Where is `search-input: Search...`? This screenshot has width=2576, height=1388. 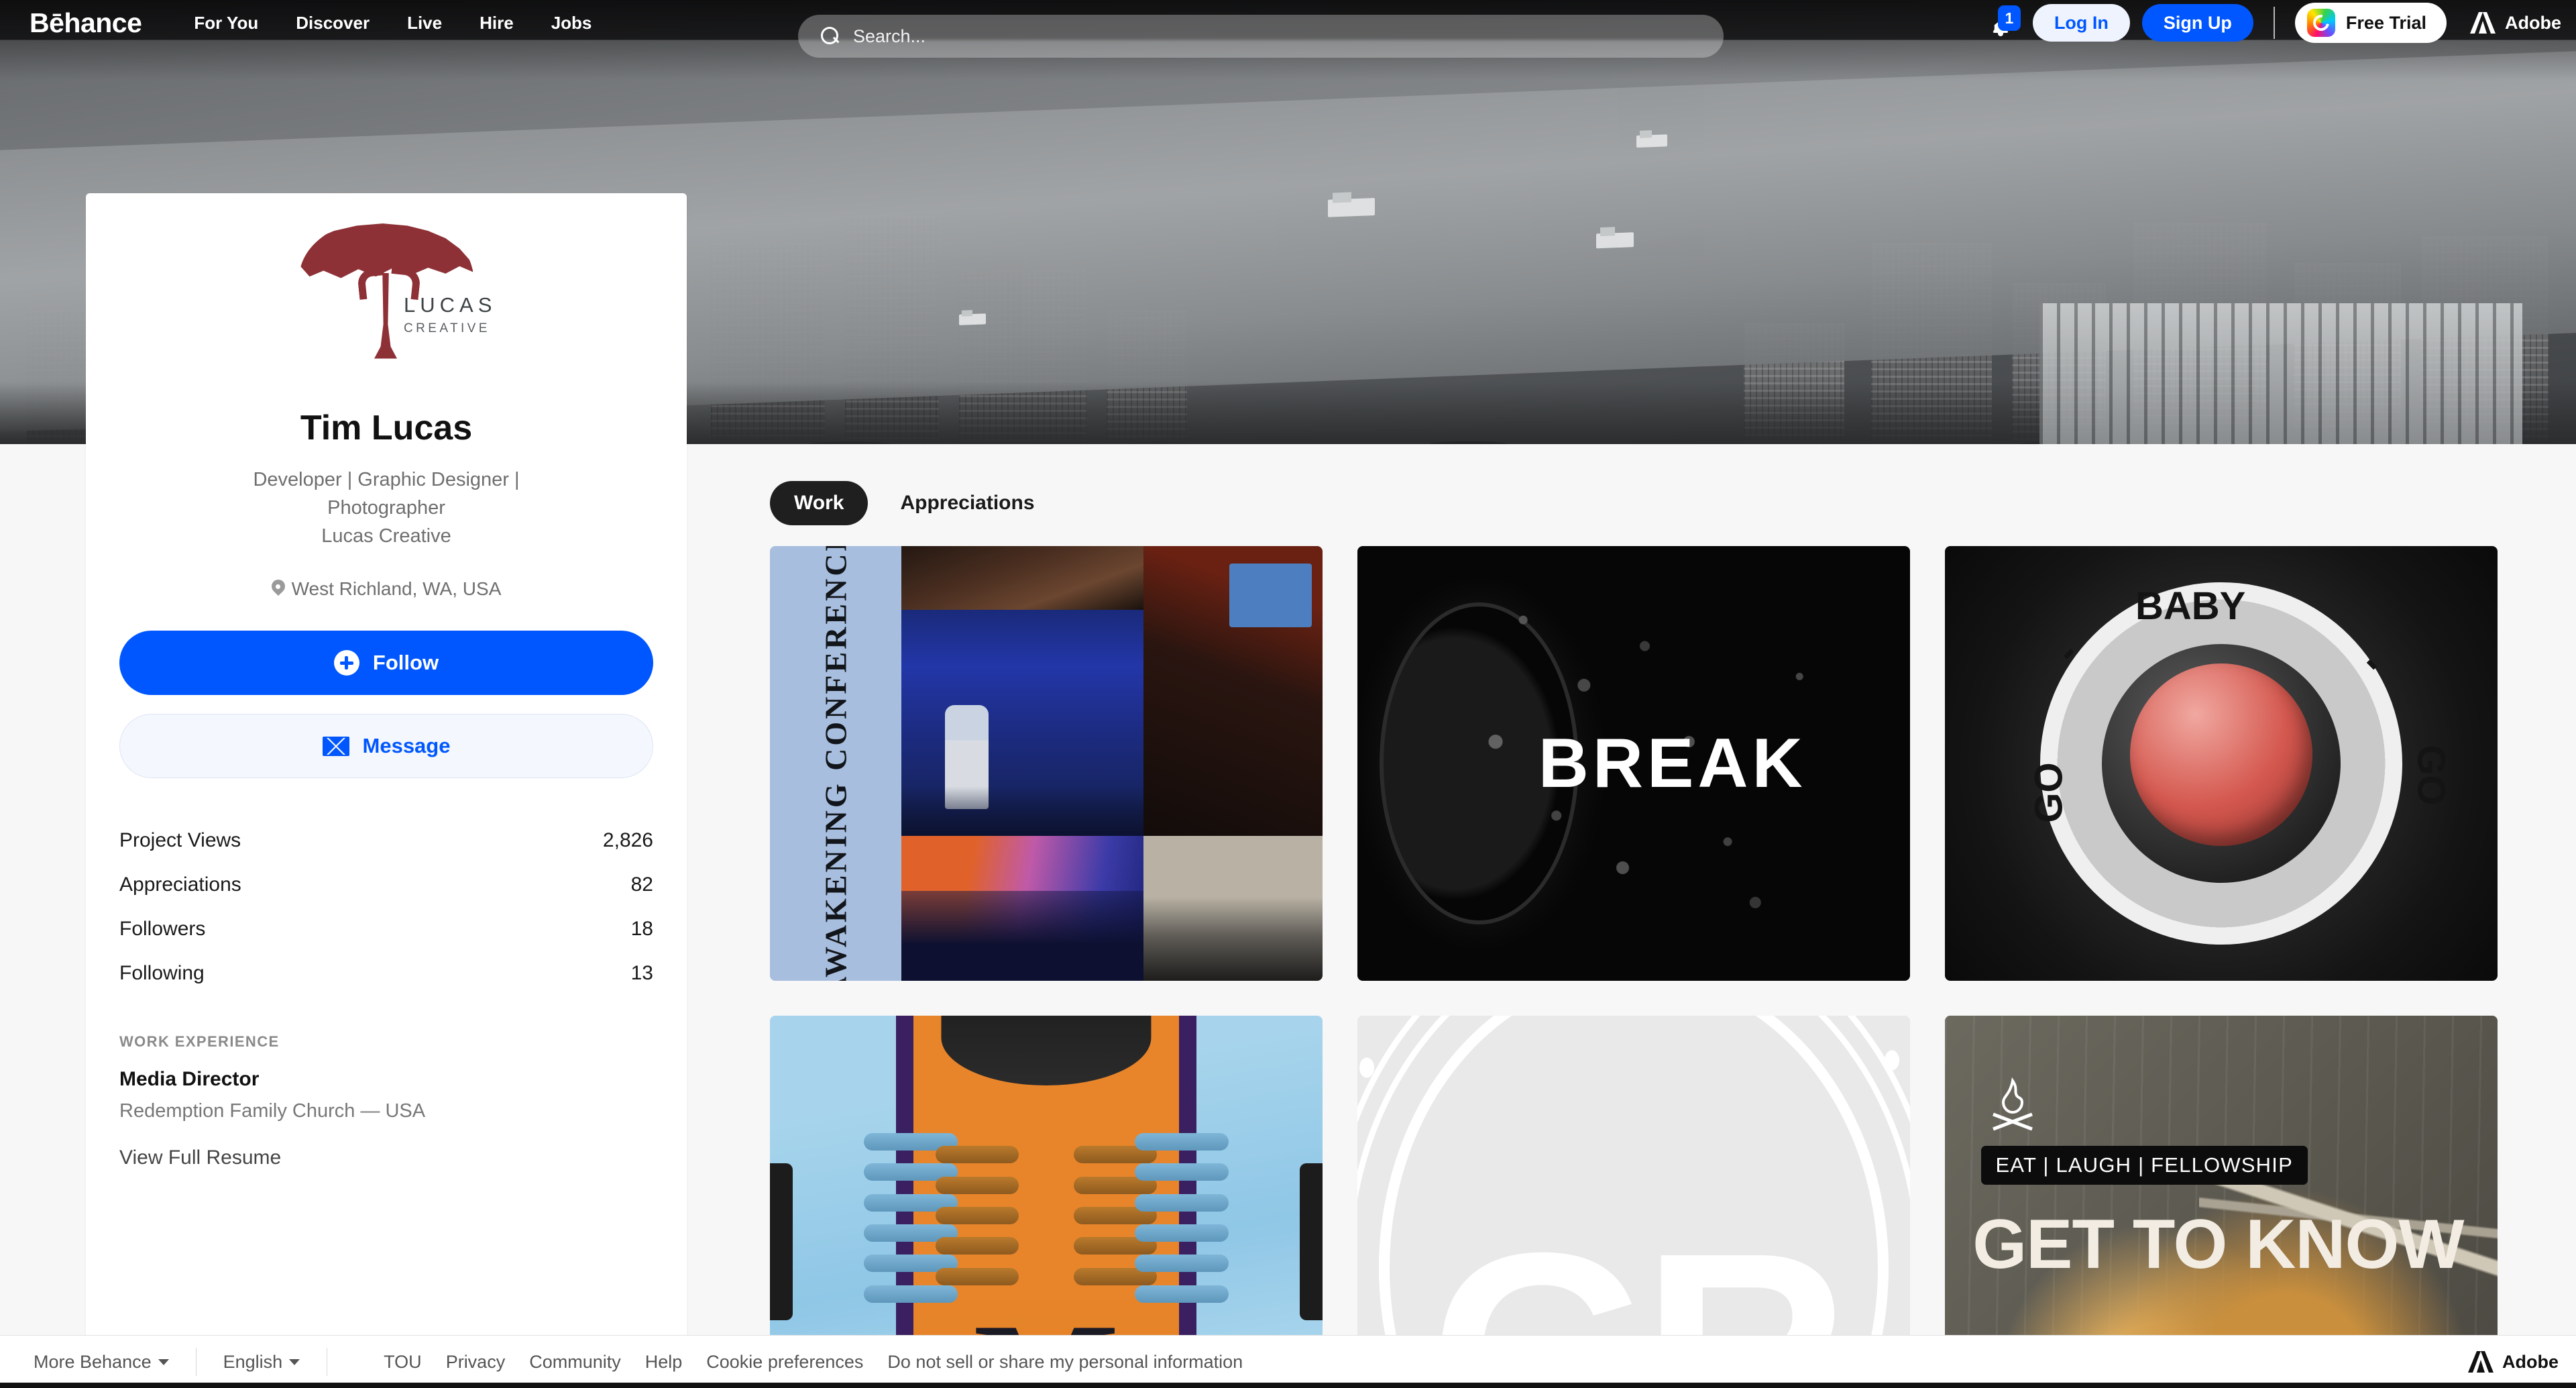
search-input: Search... is located at coordinates (1261, 36).